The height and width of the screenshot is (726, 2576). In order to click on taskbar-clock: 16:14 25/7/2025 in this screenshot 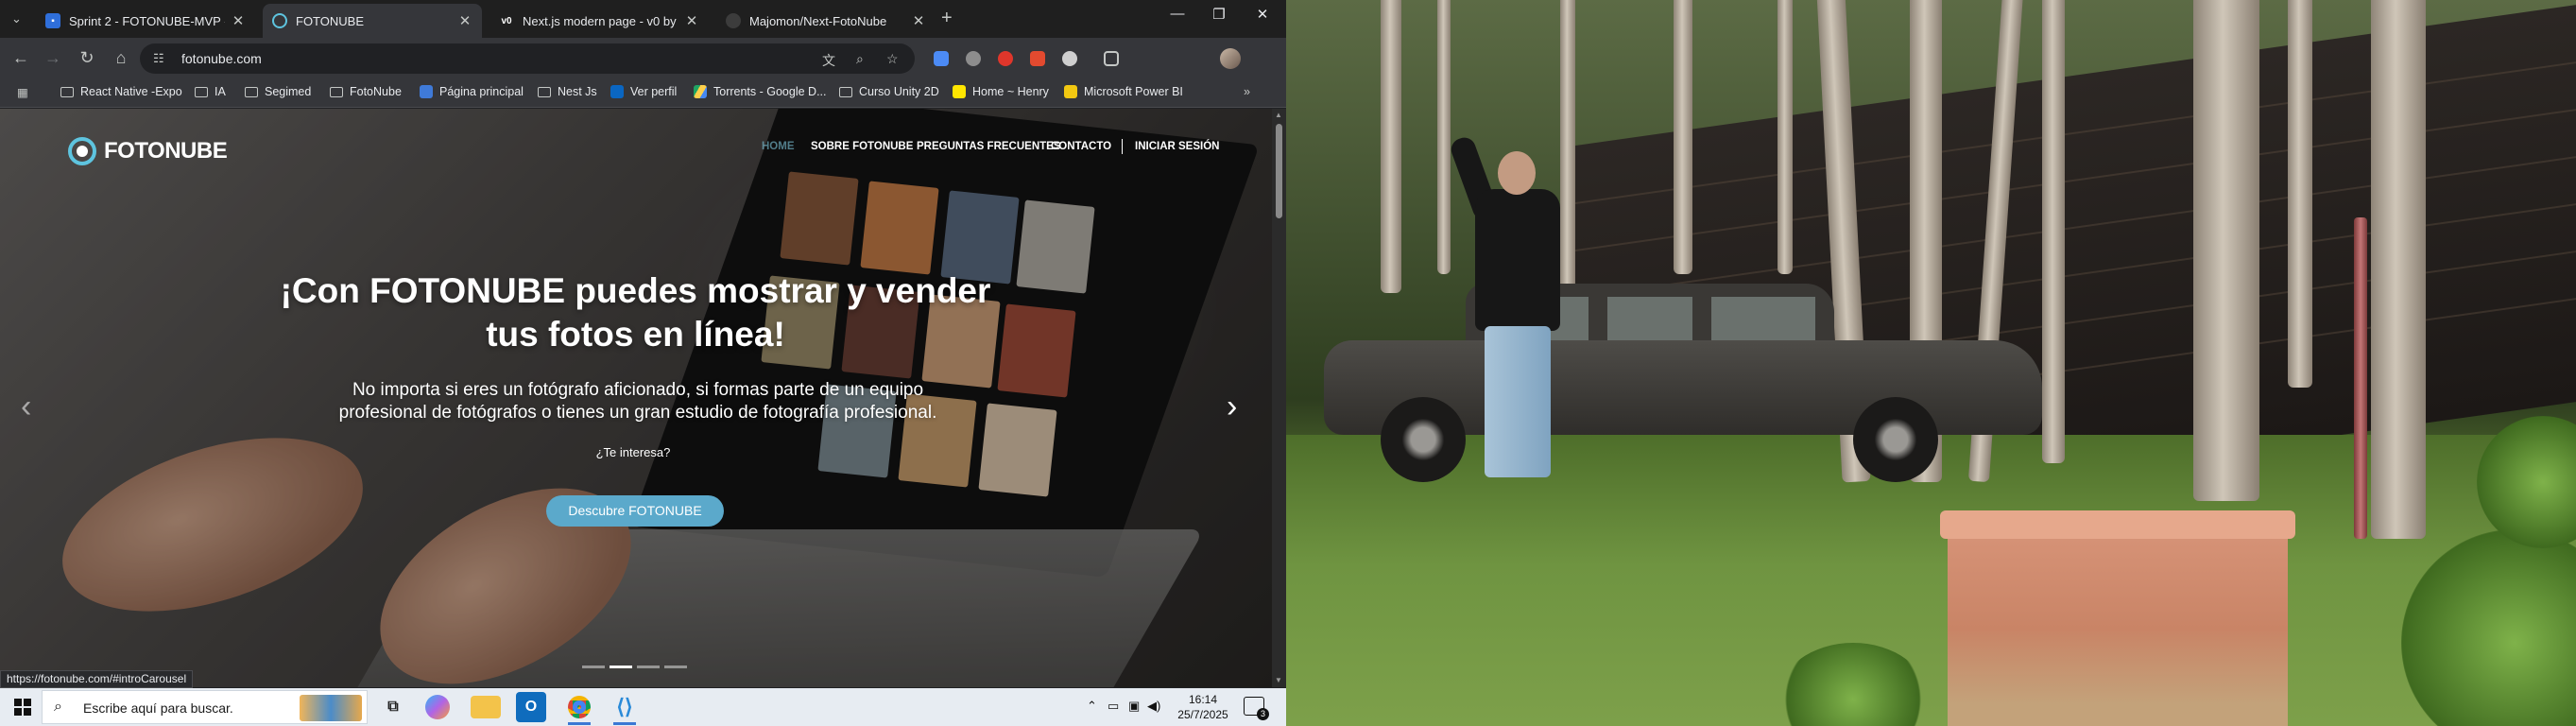, I will do `click(1203, 707)`.